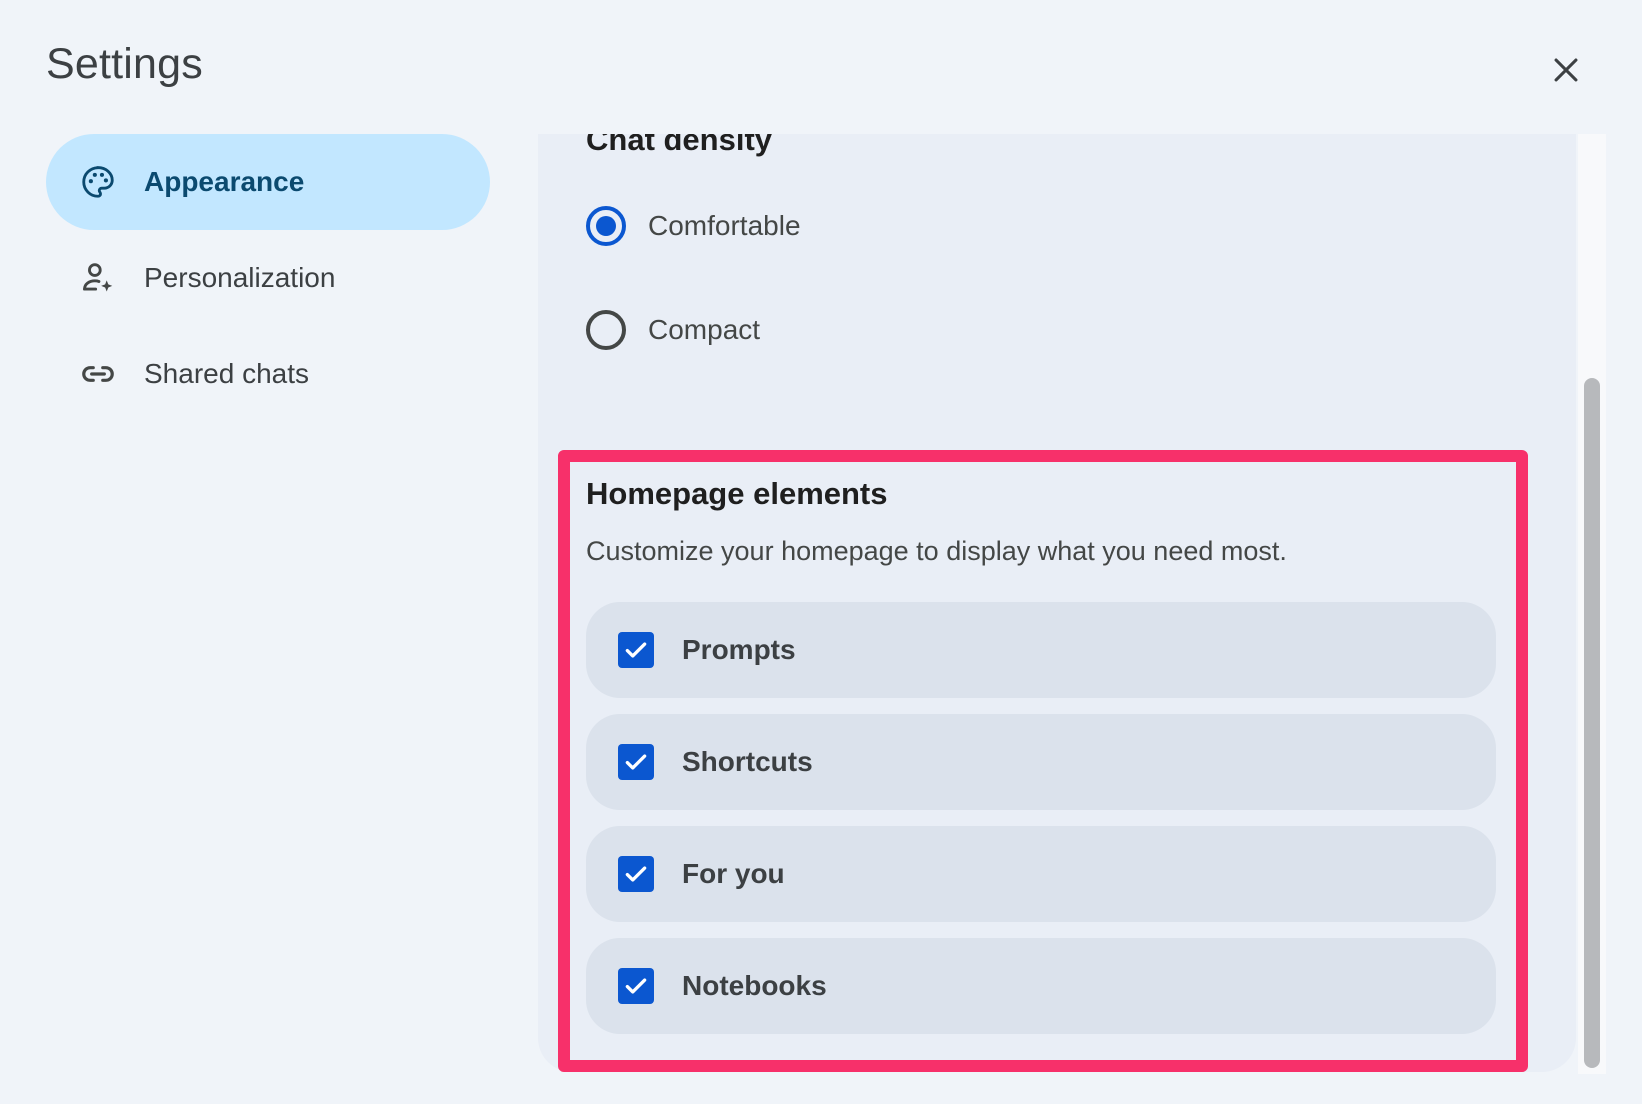 The height and width of the screenshot is (1104, 1642). Describe the element at coordinates (724, 225) in the screenshot. I see `radio-label: Comfortable` at that location.